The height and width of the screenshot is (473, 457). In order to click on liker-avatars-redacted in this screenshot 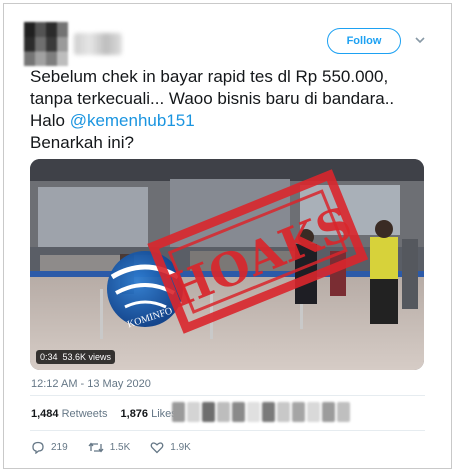, I will do `click(261, 412)`.